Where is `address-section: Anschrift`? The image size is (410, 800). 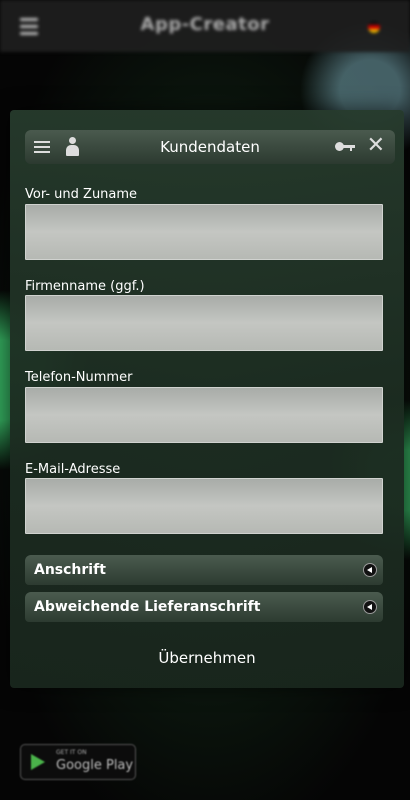
address-section: Anschrift is located at coordinates (204, 570).